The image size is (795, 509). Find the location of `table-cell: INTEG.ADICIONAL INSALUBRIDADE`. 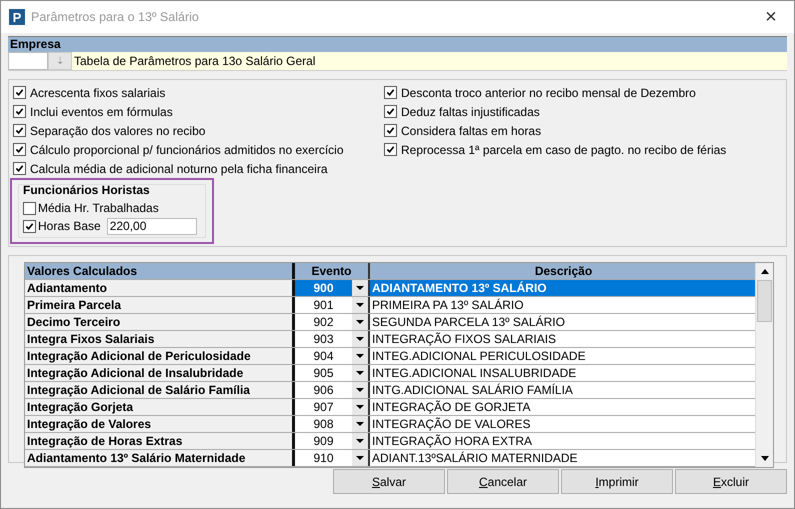

table-cell: INTEG.ADICIONAL INSALUBRIDADE is located at coordinates (562, 373).